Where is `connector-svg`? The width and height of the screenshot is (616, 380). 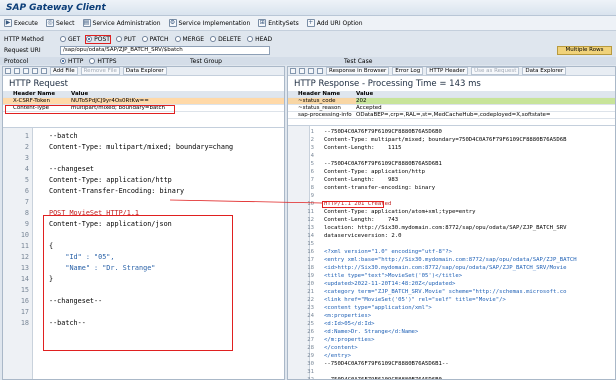
connector-svg is located at coordinates (246, 201).